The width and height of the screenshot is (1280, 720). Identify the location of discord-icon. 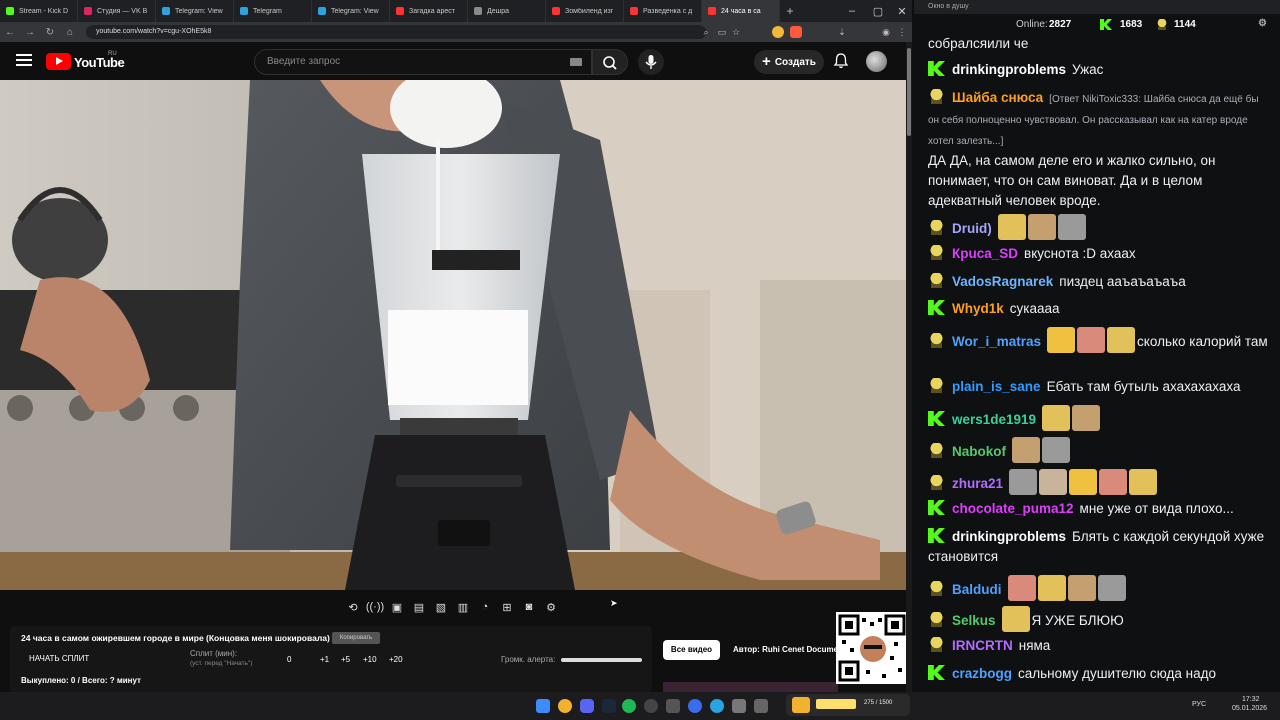
(587, 706).